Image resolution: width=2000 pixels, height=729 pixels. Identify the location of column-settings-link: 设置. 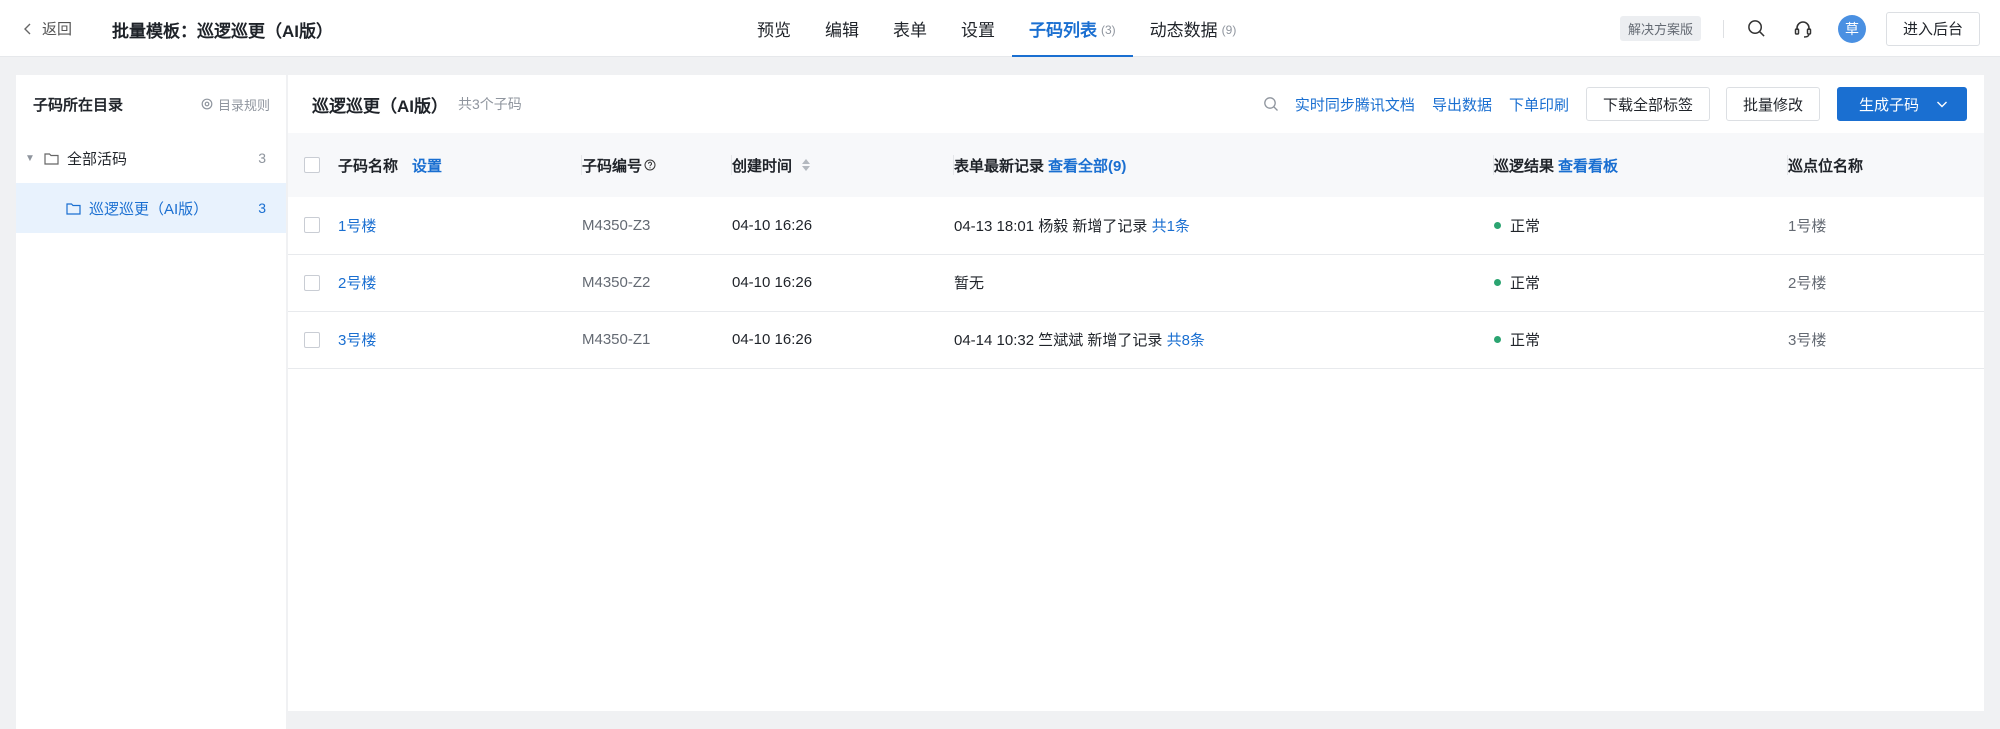
(427, 165).